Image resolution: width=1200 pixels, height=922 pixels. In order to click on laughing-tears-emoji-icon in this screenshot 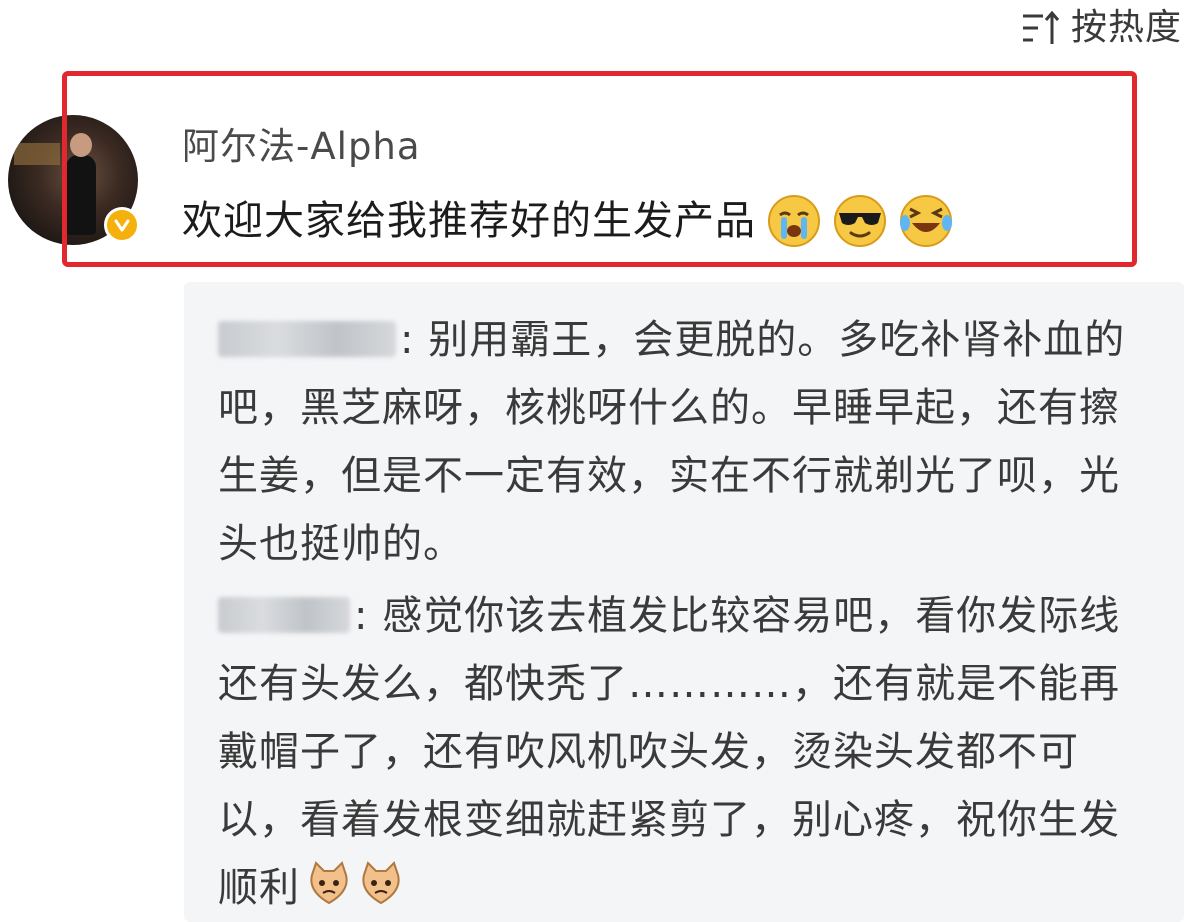, I will do `click(926, 221)`.